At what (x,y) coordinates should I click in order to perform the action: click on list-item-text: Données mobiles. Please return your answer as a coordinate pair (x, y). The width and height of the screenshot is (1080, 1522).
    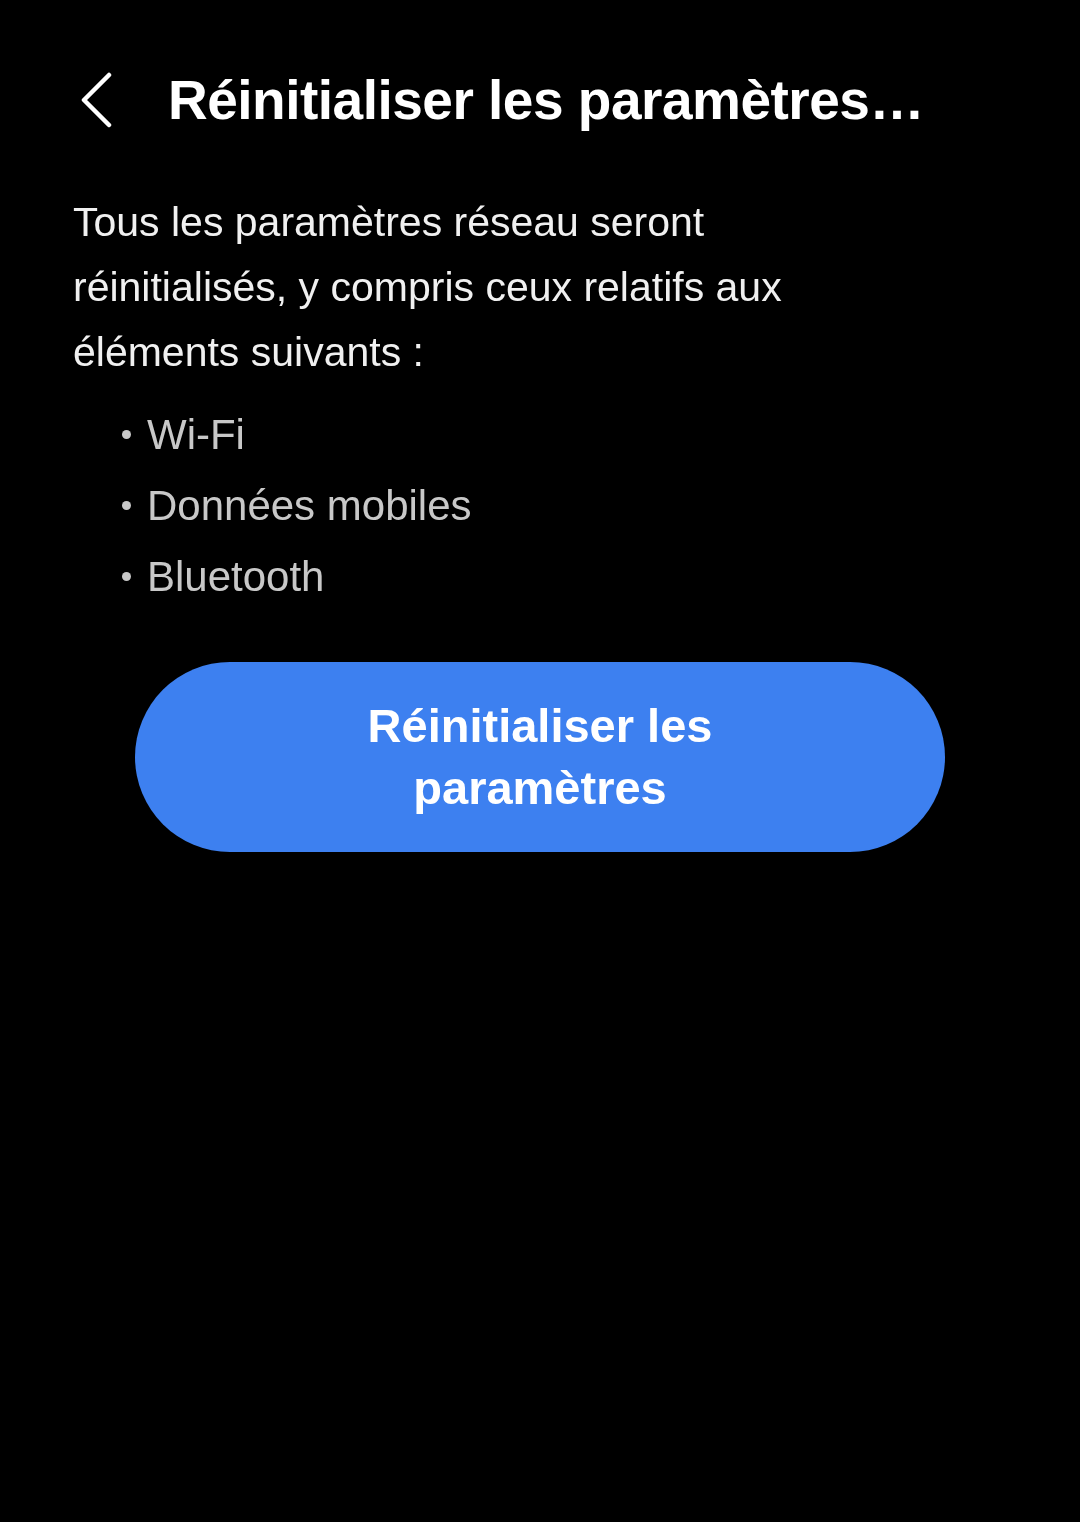
    Looking at the image, I should click on (309, 505).